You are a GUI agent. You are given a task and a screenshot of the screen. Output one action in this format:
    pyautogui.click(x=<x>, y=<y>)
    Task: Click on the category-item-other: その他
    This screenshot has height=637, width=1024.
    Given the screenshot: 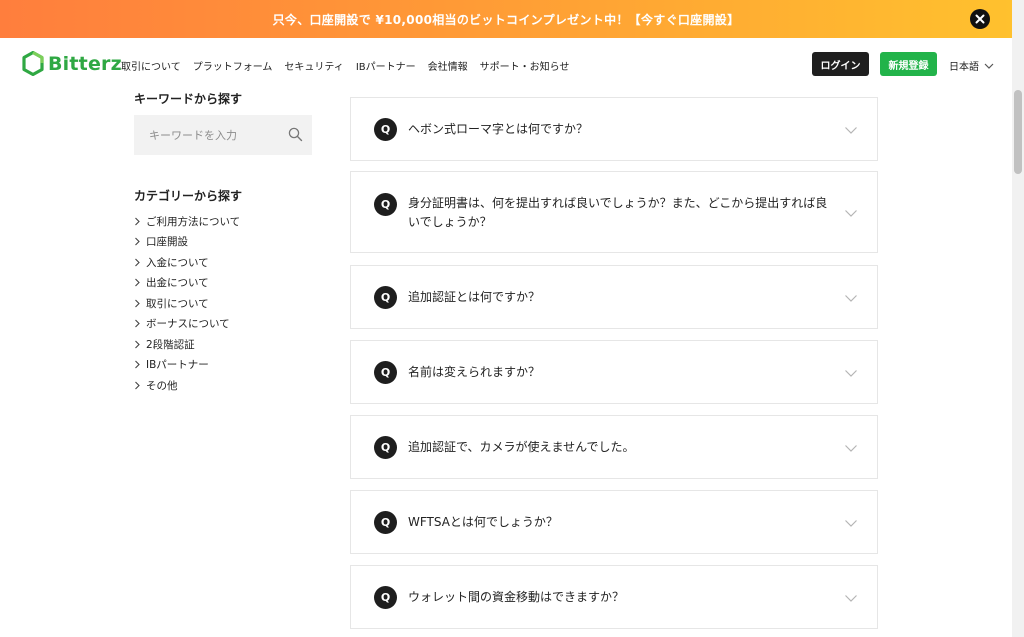 What is the action you would take?
    pyautogui.click(x=187, y=385)
    